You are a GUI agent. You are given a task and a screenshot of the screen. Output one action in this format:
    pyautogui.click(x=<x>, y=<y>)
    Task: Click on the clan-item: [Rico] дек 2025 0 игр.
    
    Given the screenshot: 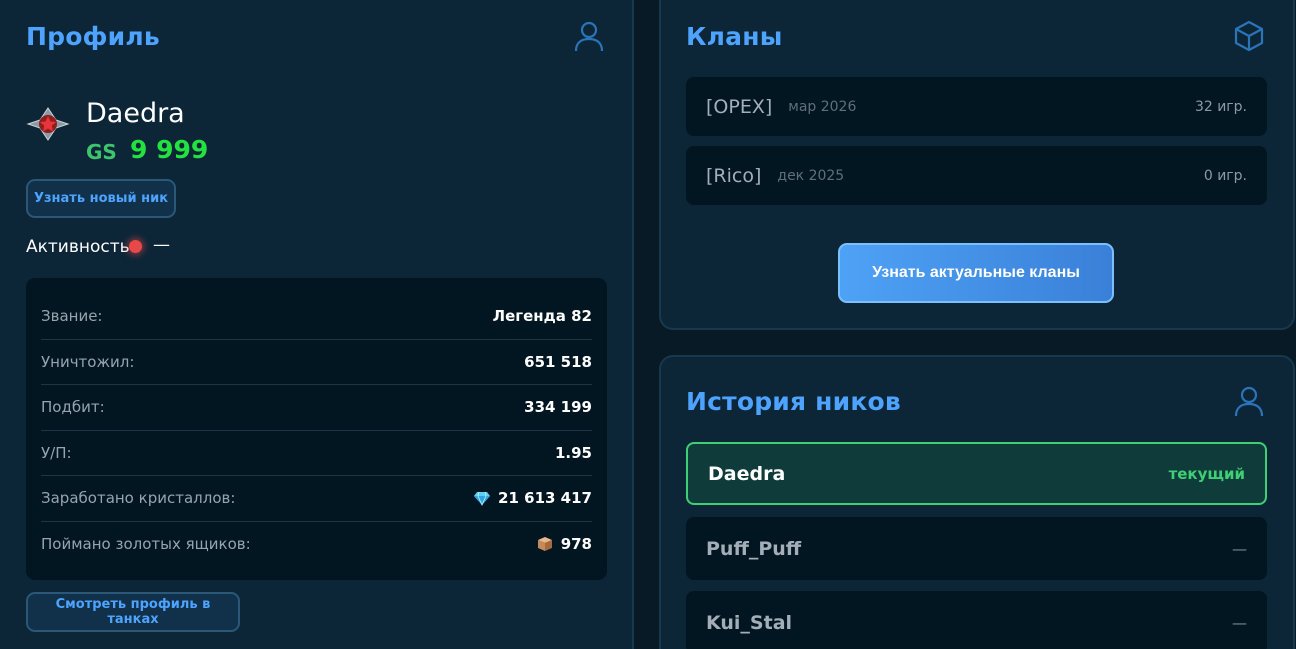 What is the action you would take?
    pyautogui.click(x=976, y=175)
    